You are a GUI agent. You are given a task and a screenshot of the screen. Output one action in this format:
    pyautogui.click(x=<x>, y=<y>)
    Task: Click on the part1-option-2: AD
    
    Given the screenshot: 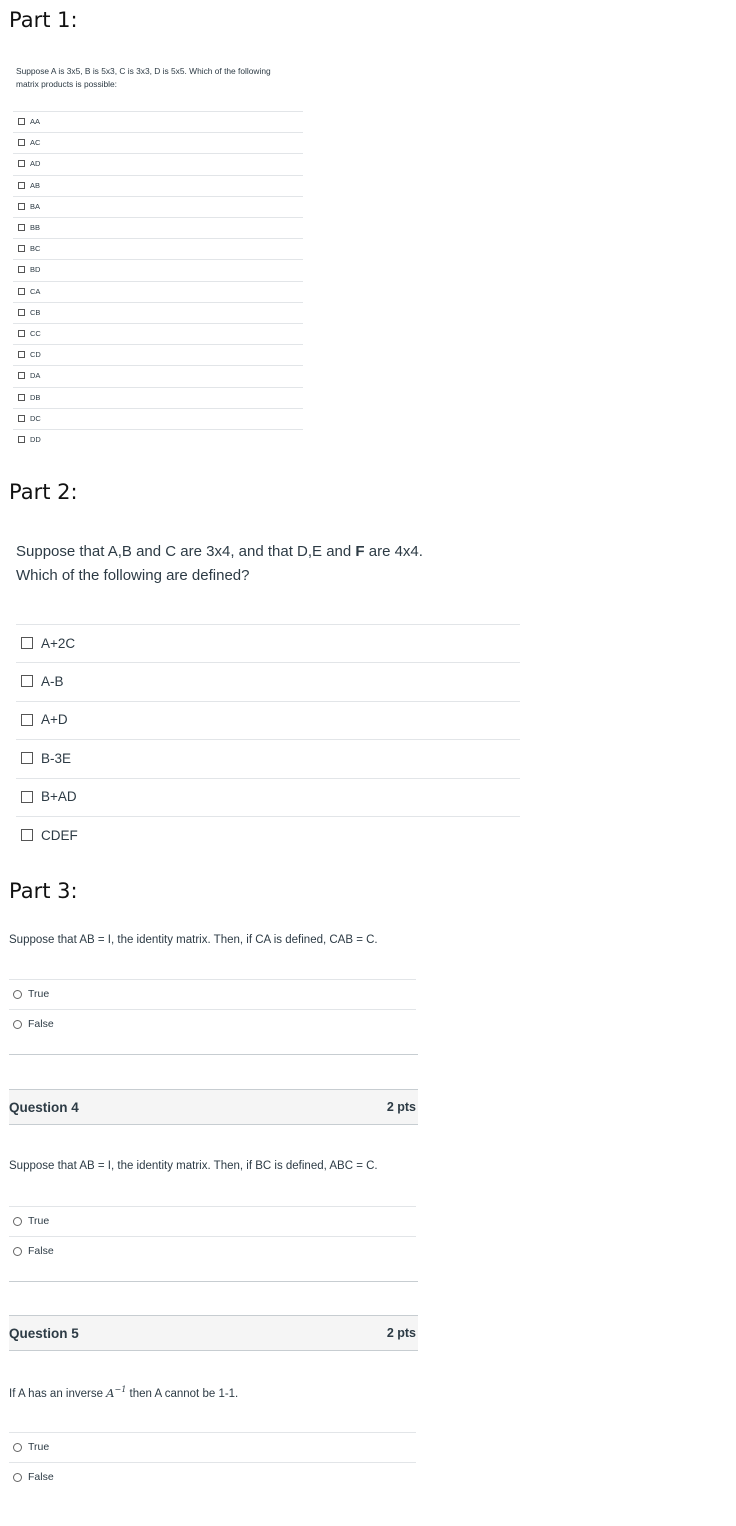 What is the action you would take?
    pyautogui.click(x=29, y=163)
    